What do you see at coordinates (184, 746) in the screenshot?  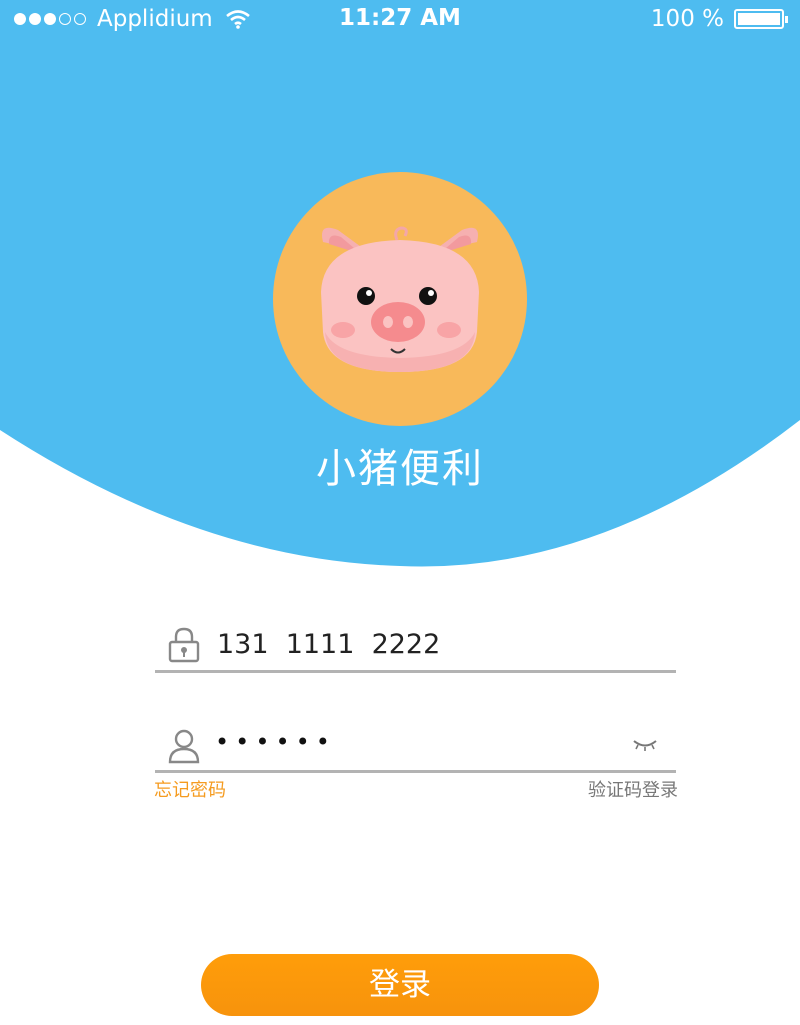 I see `user-icon` at bounding box center [184, 746].